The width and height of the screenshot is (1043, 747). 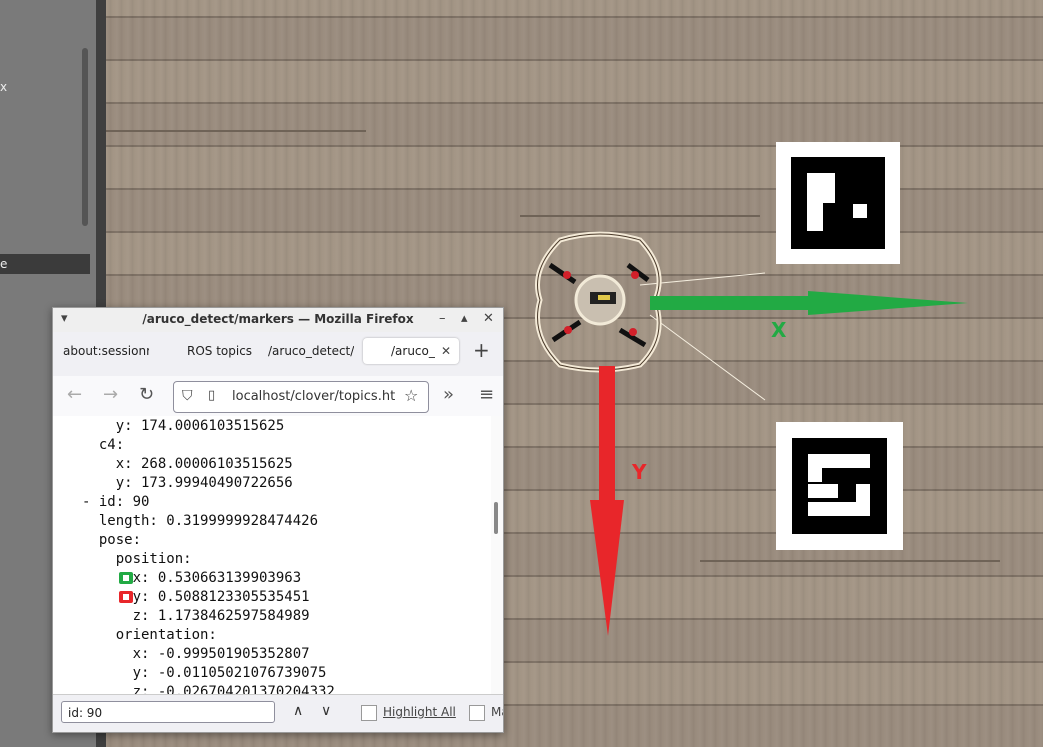 I want to click on match-case-checkbox, so click(x=477, y=713).